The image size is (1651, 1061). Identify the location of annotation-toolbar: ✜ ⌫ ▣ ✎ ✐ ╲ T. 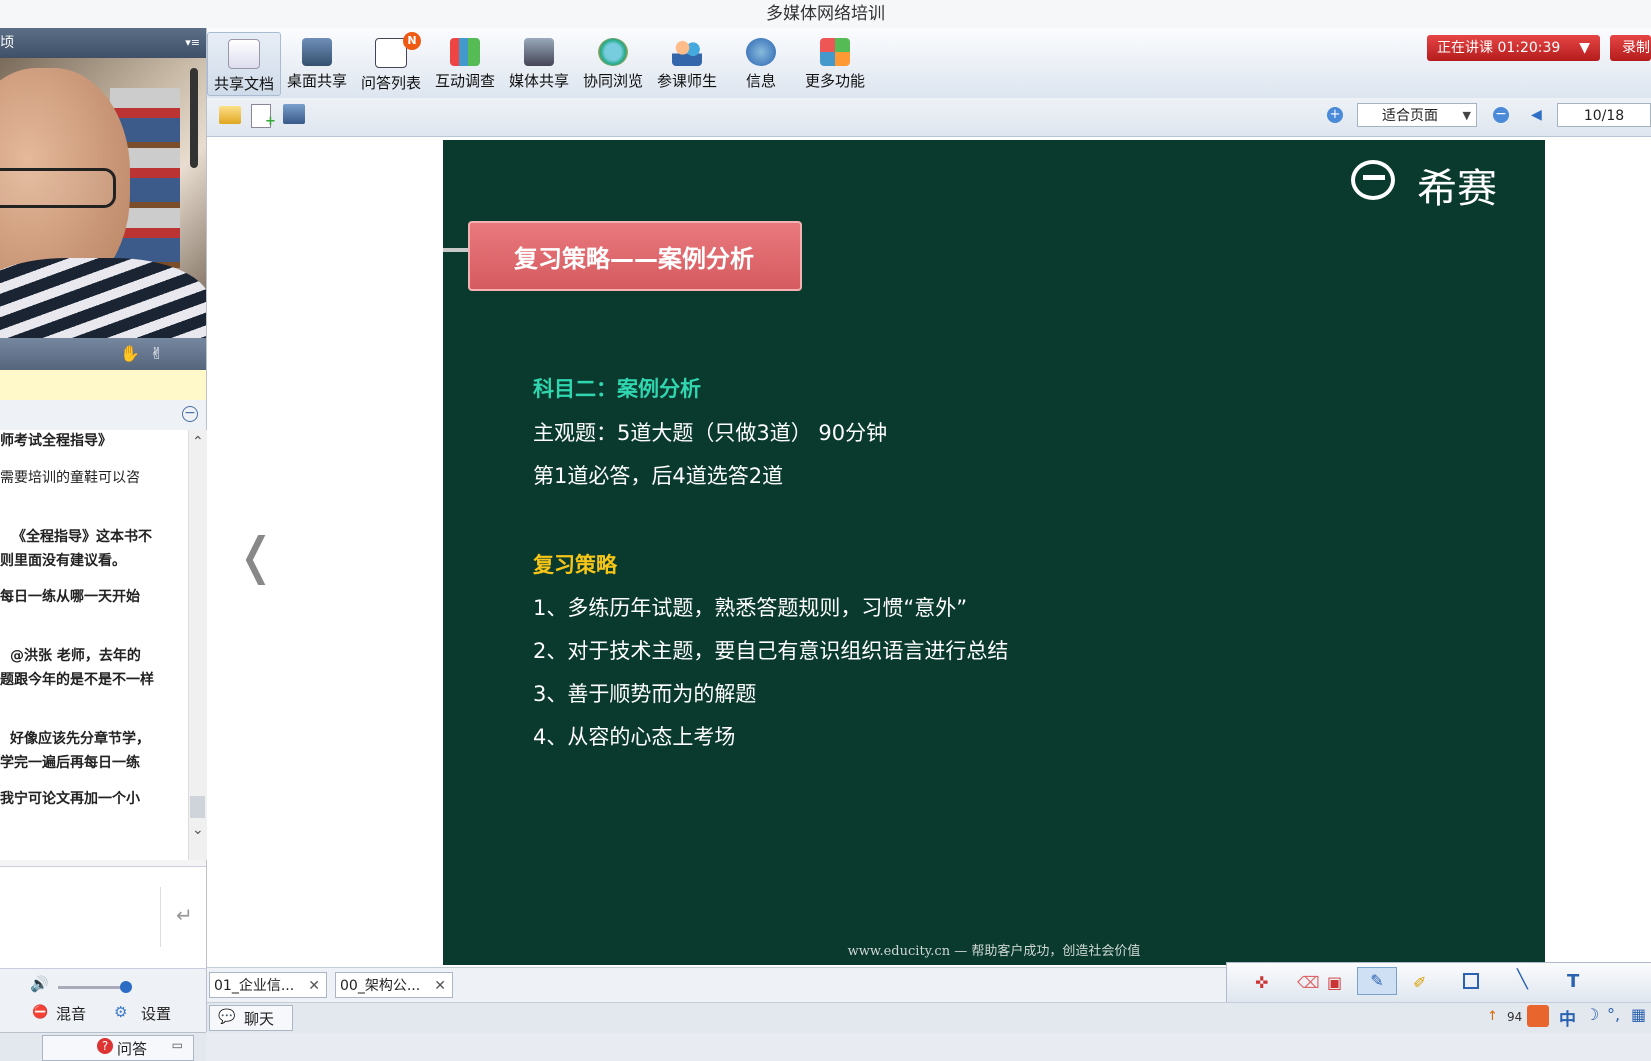
(1438, 983).